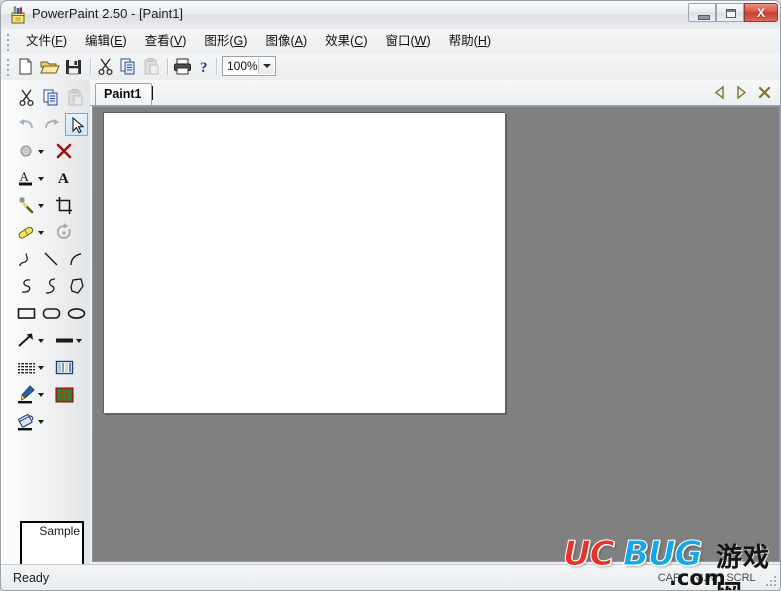 The width and height of the screenshot is (781, 591). I want to click on font-style-tool-icon: A, so click(64, 178).